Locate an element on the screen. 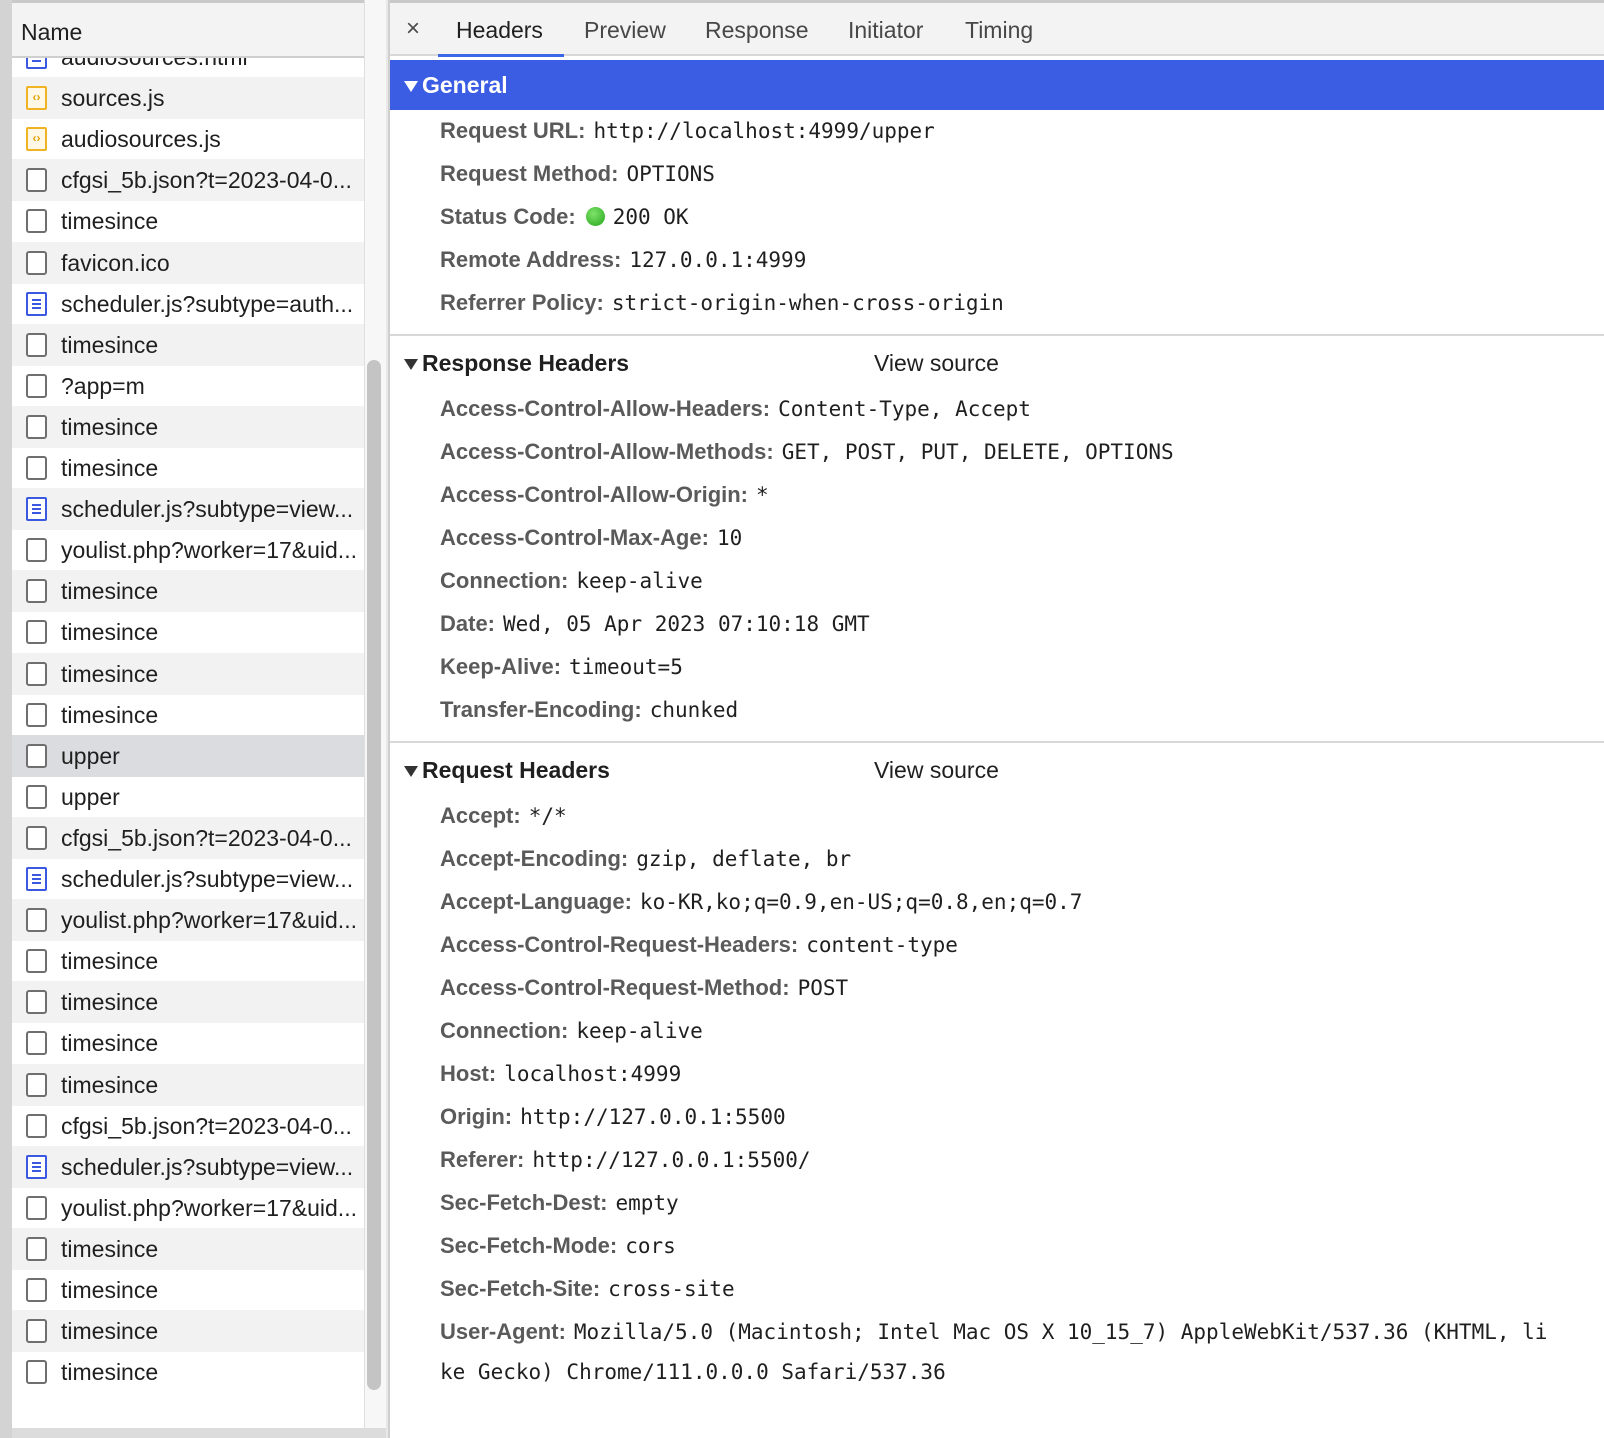 The image size is (1604, 1438). header-value: cross-site is located at coordinates (671, 1289).